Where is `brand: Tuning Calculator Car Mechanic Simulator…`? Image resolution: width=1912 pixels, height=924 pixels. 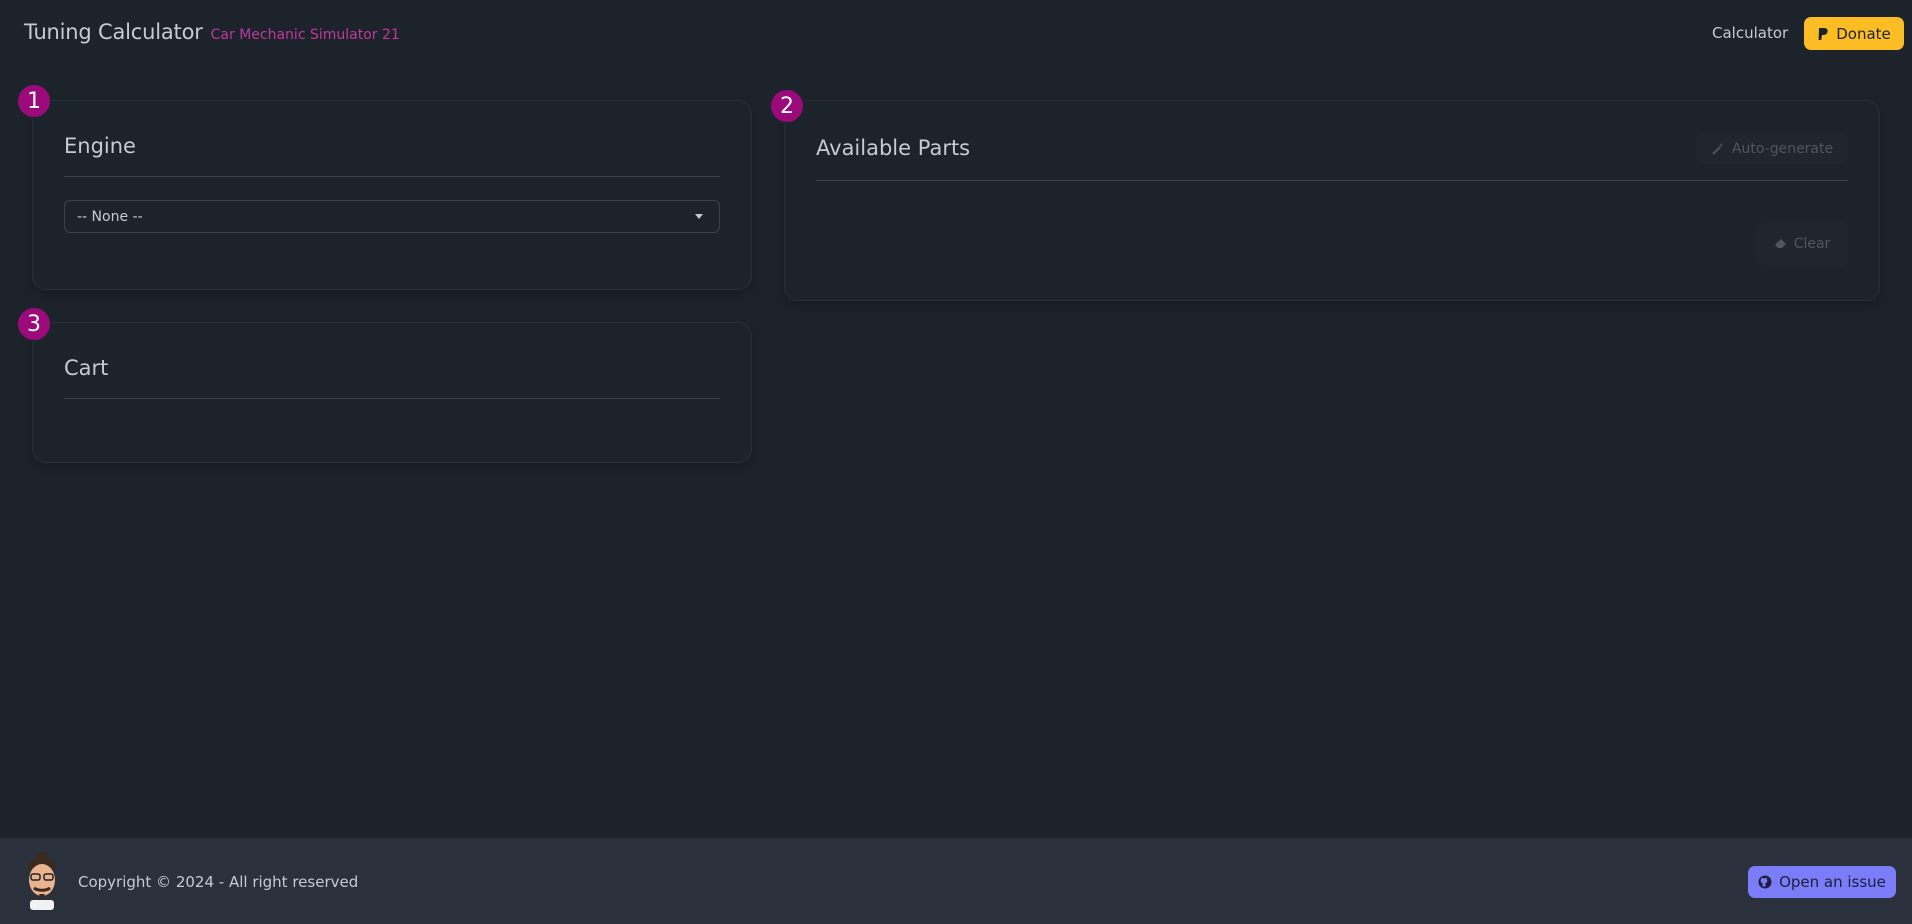
brand: Tuning Calculator Car Mechanic Simulator… is located at coordinates (212, 32).